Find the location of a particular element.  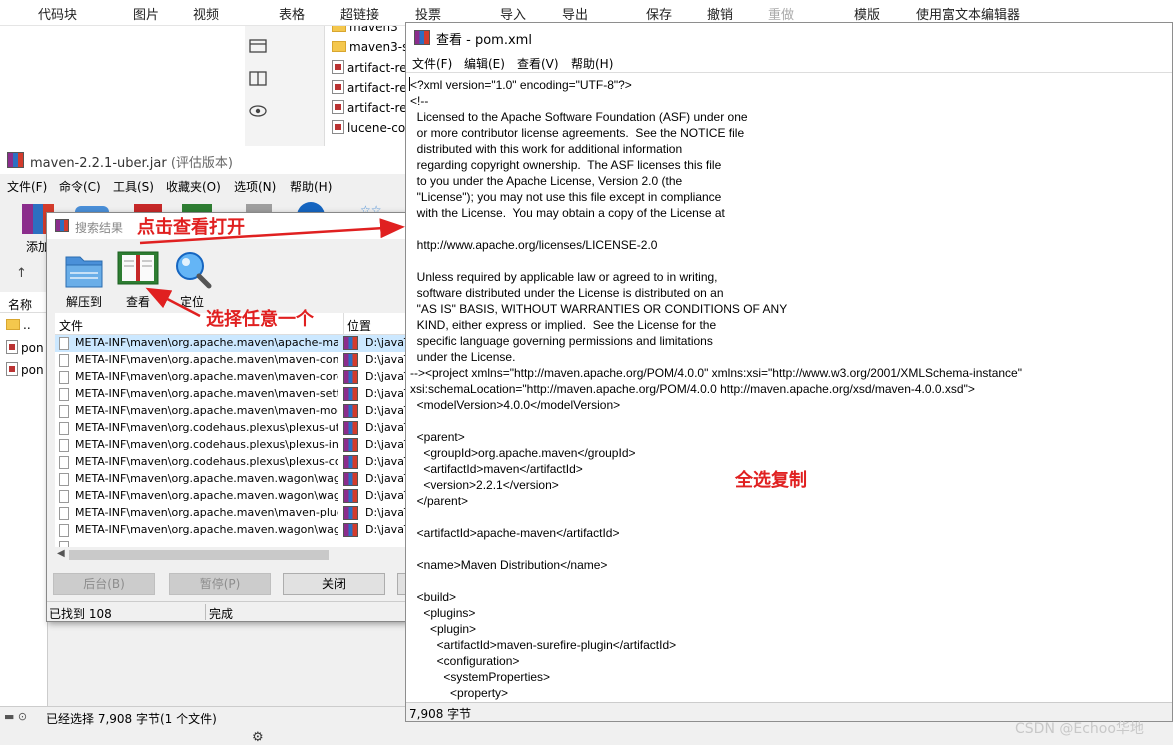

annotation-click-view: 点击查看打开 is located at coordinates (191, 227).